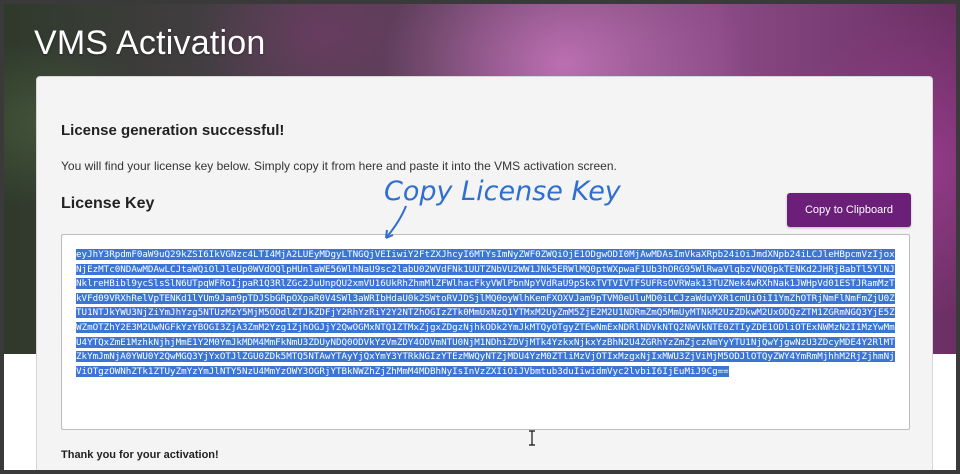 The image size is (960, 474). What do you see at coordinates (396, 222) in the screenshot?
I see `annotation-arrow-icon` at bounding box center [396, 222].